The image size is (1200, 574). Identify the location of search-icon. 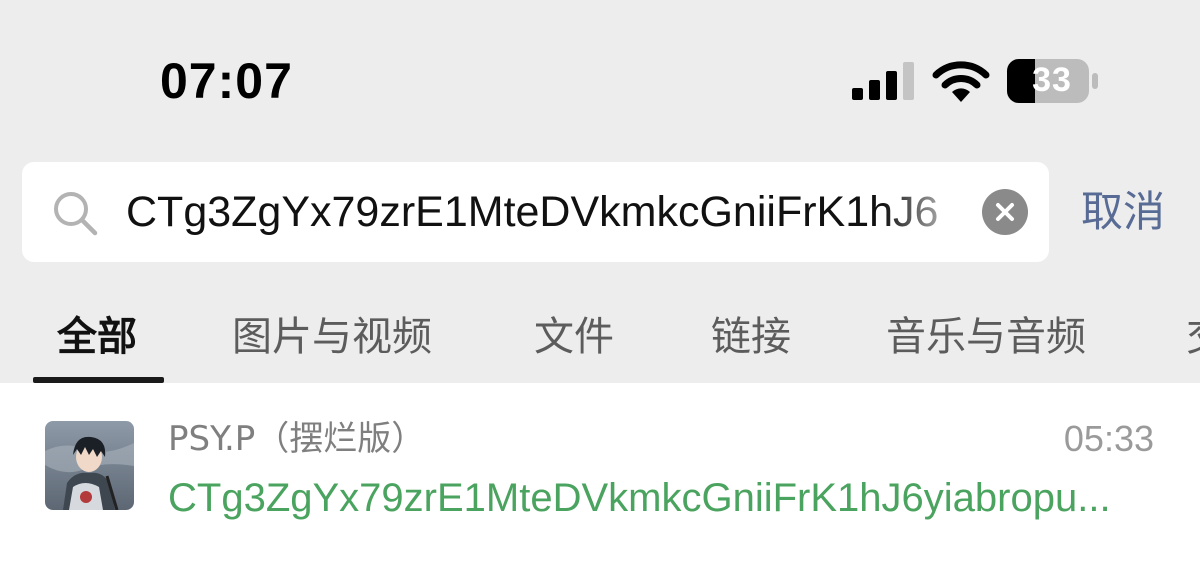
(76, 214).